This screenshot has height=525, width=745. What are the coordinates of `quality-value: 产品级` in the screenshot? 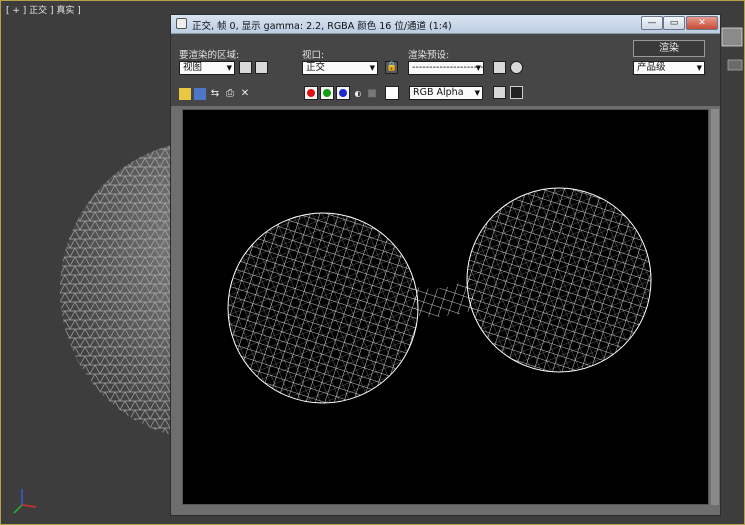 It's located at (651, 67).